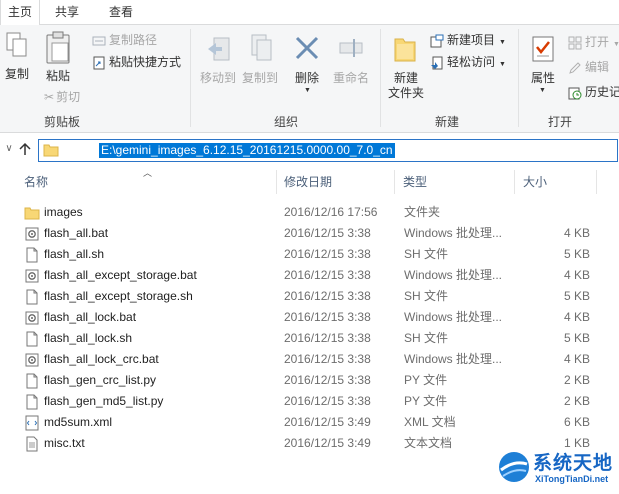  Describe the element at coordinates (327, 422) in the screenshot. I see `file-date: 2016/12/15 3:49` at that location.